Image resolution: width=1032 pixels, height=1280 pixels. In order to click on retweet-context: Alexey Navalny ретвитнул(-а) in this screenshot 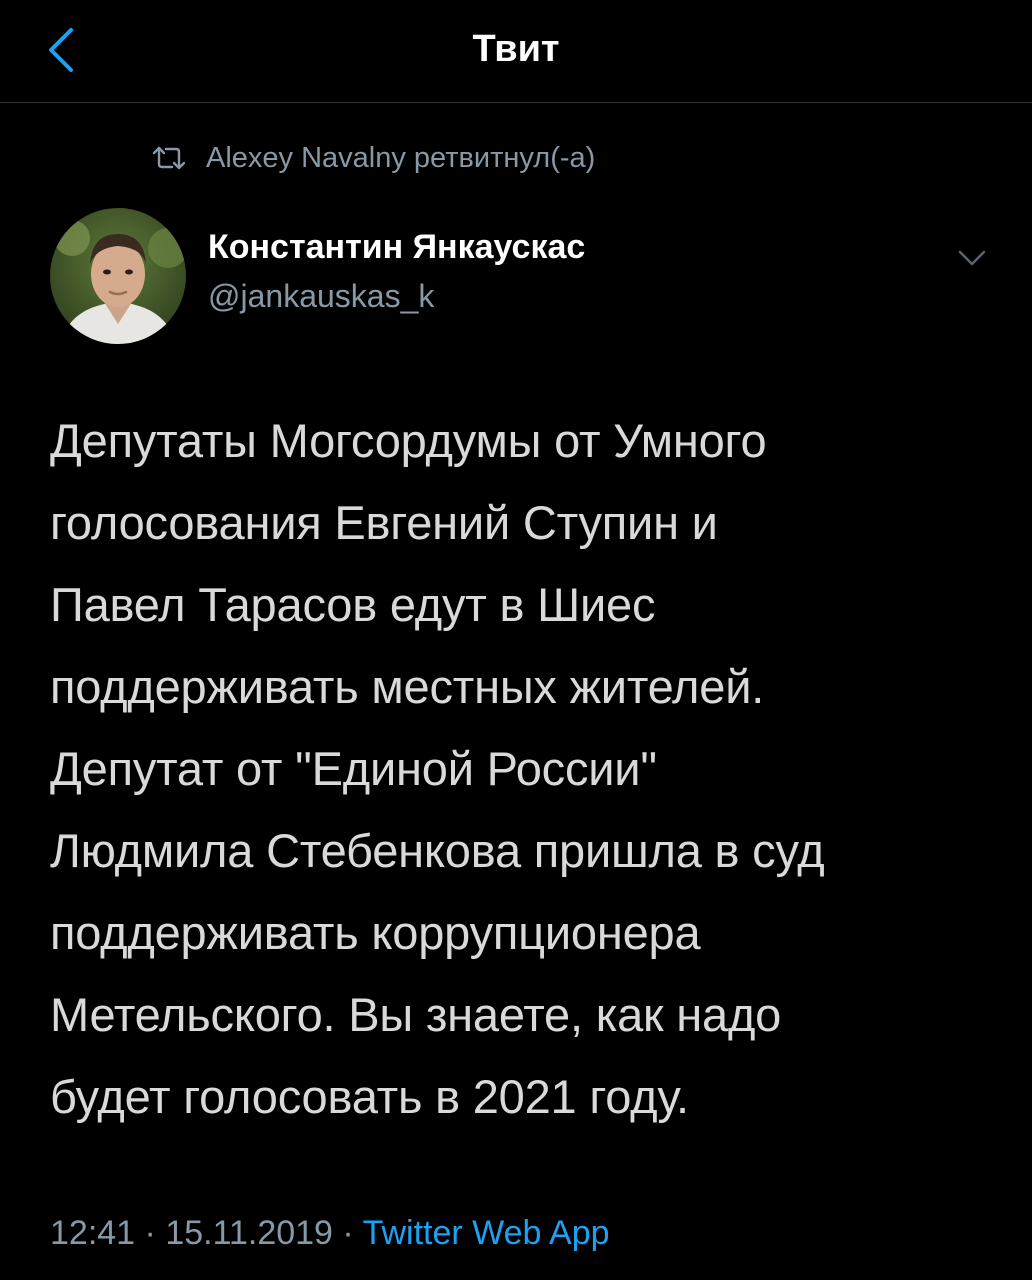, I will do `click(372, 158)`.